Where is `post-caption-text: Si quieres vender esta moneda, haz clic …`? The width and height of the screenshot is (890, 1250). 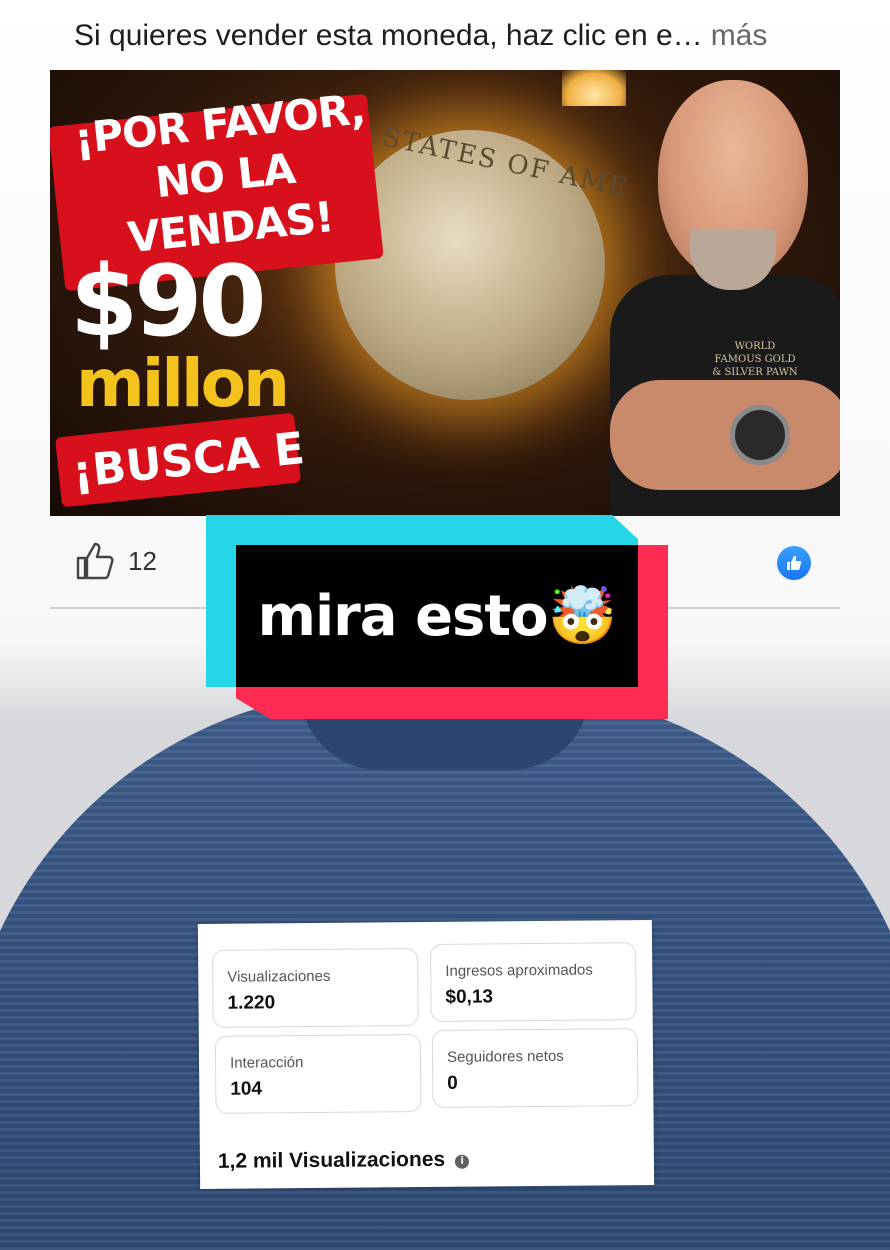 post-caption-text: Si quieres vender esta moneda, haz clic … is located at coordinates (388, 35).